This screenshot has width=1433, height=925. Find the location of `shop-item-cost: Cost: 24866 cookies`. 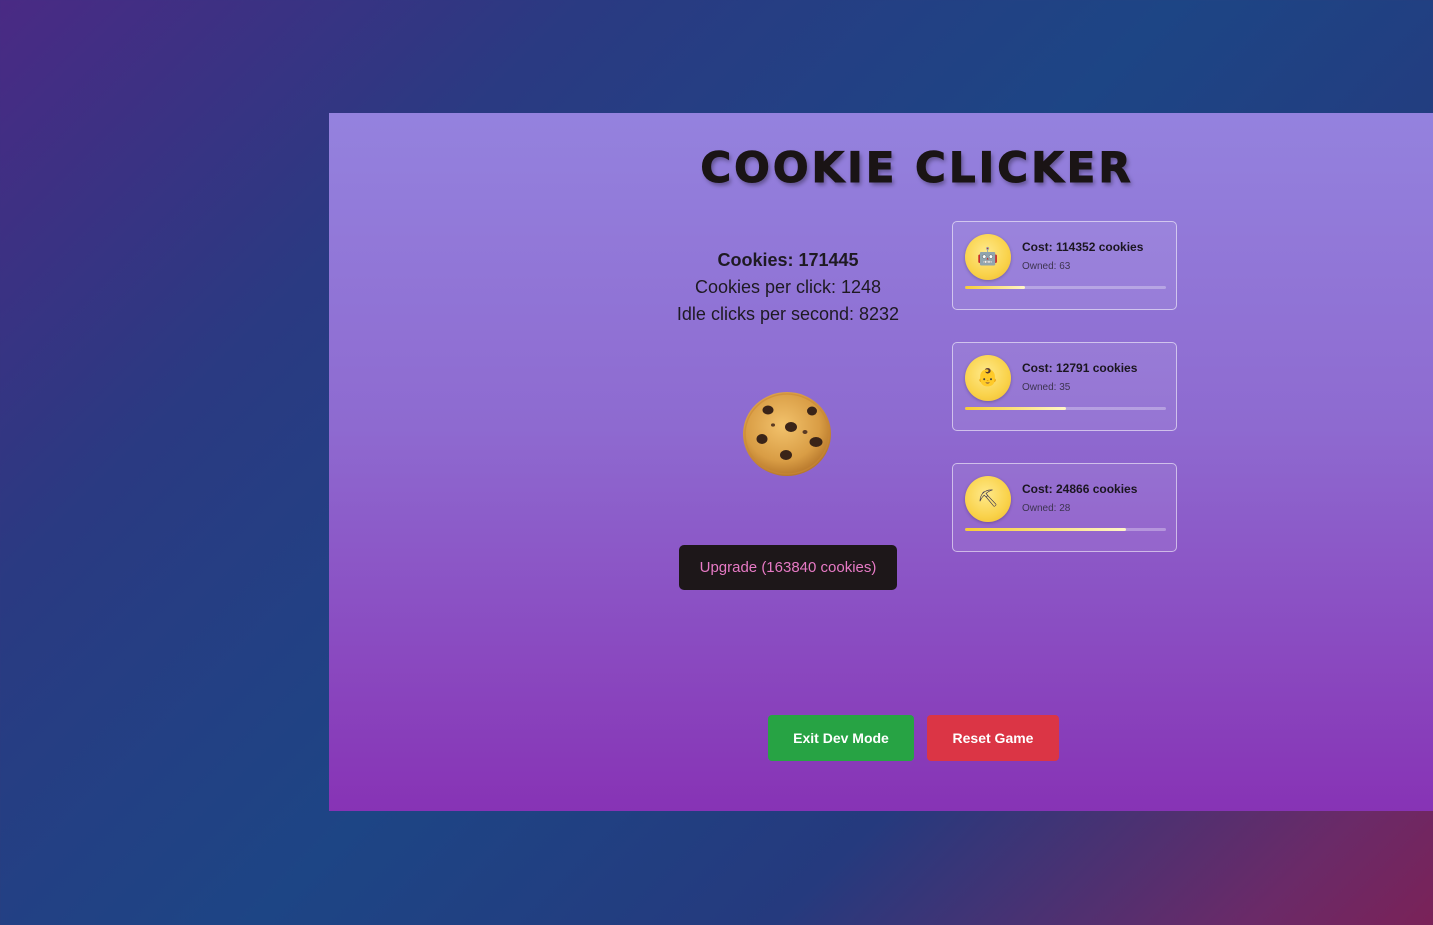

shop-item-cost: Cost: 24866 cookies is located at coordinates (1080, 489).